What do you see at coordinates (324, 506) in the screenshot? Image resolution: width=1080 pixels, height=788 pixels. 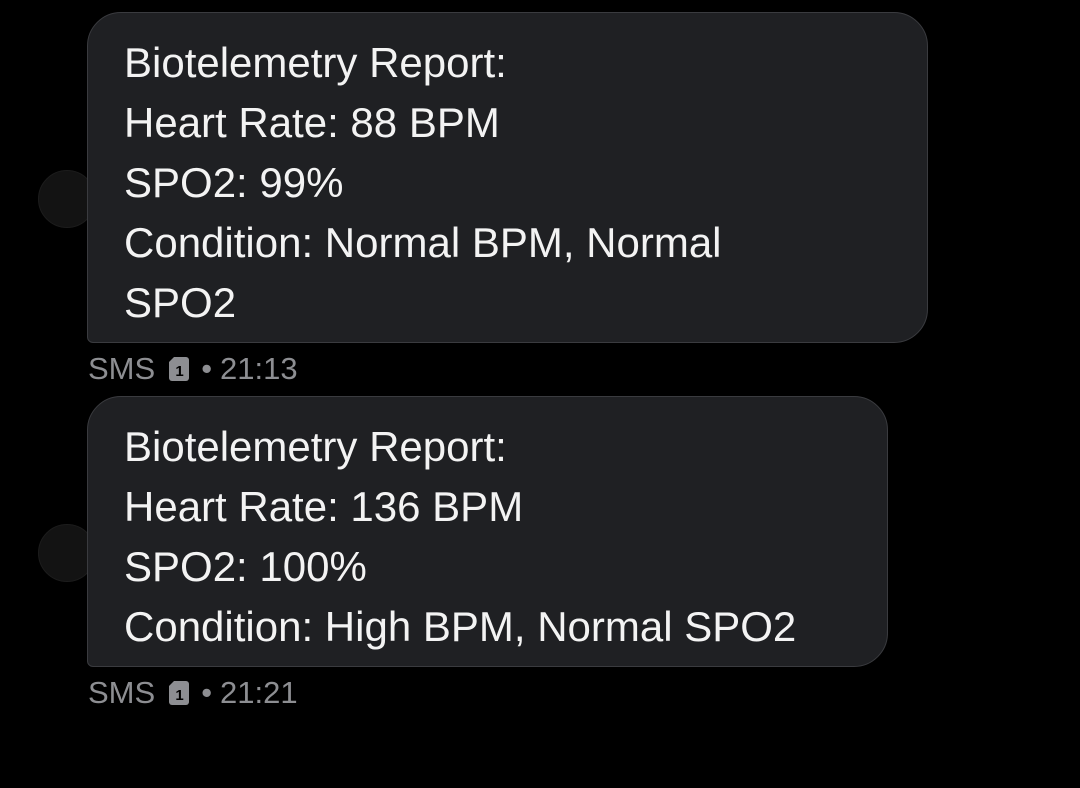 I see `message-line: Heart Rate: 136 BPM` at bounding box center [324, 506].